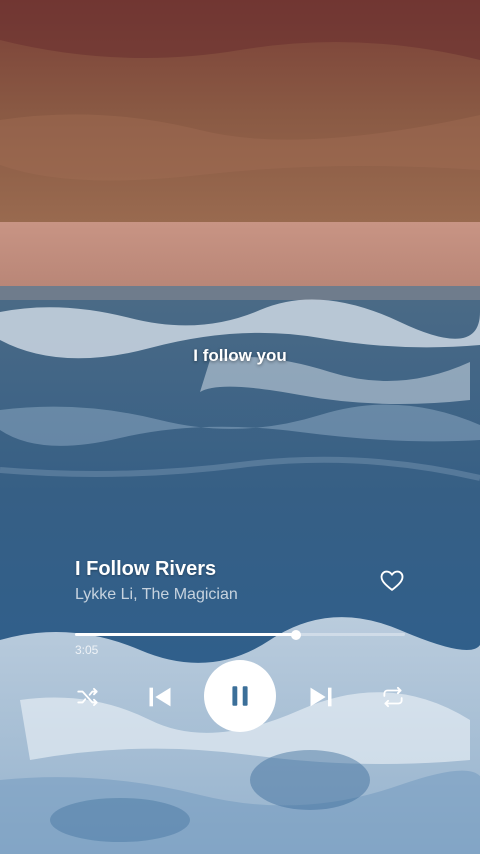  I want to click on repeat-button, so click(393, 697).